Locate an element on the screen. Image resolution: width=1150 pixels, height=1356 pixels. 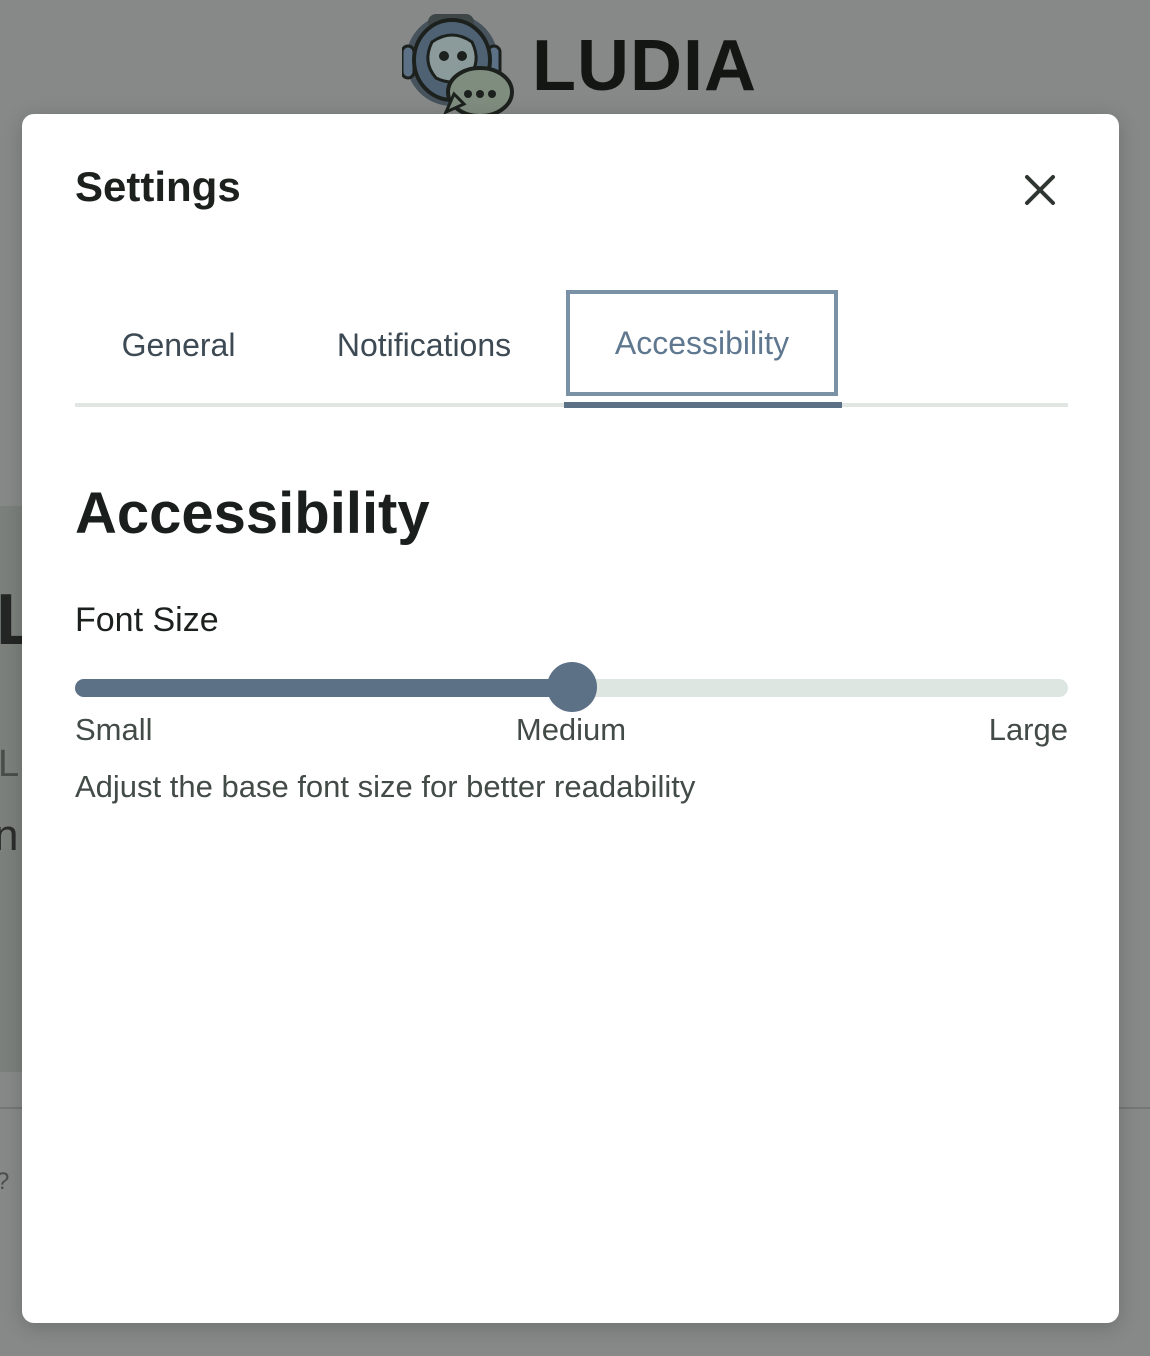
slider-labels: Small Medium Large is located at coordinates (571, 732).